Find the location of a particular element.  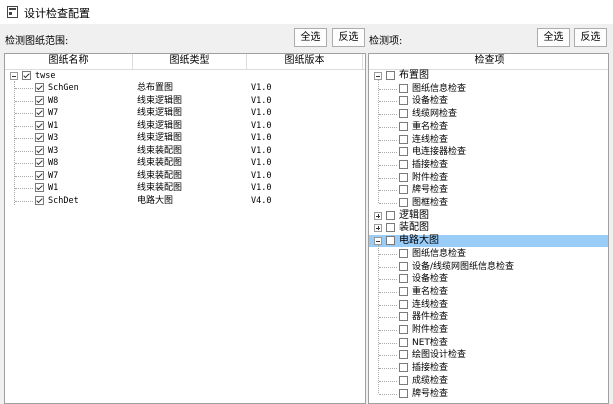

table-row: SchDet 电路大图 V4.0 is located at coordinates (185, 201).